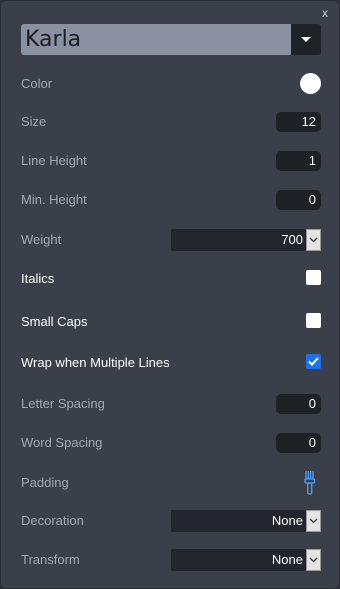 Image resolution: width=340 pixels, height=589 pixels. Describe the element at coordinates (62, 442) in the screenshot. I see `word-spacing-label: Word Spacing` at that location.